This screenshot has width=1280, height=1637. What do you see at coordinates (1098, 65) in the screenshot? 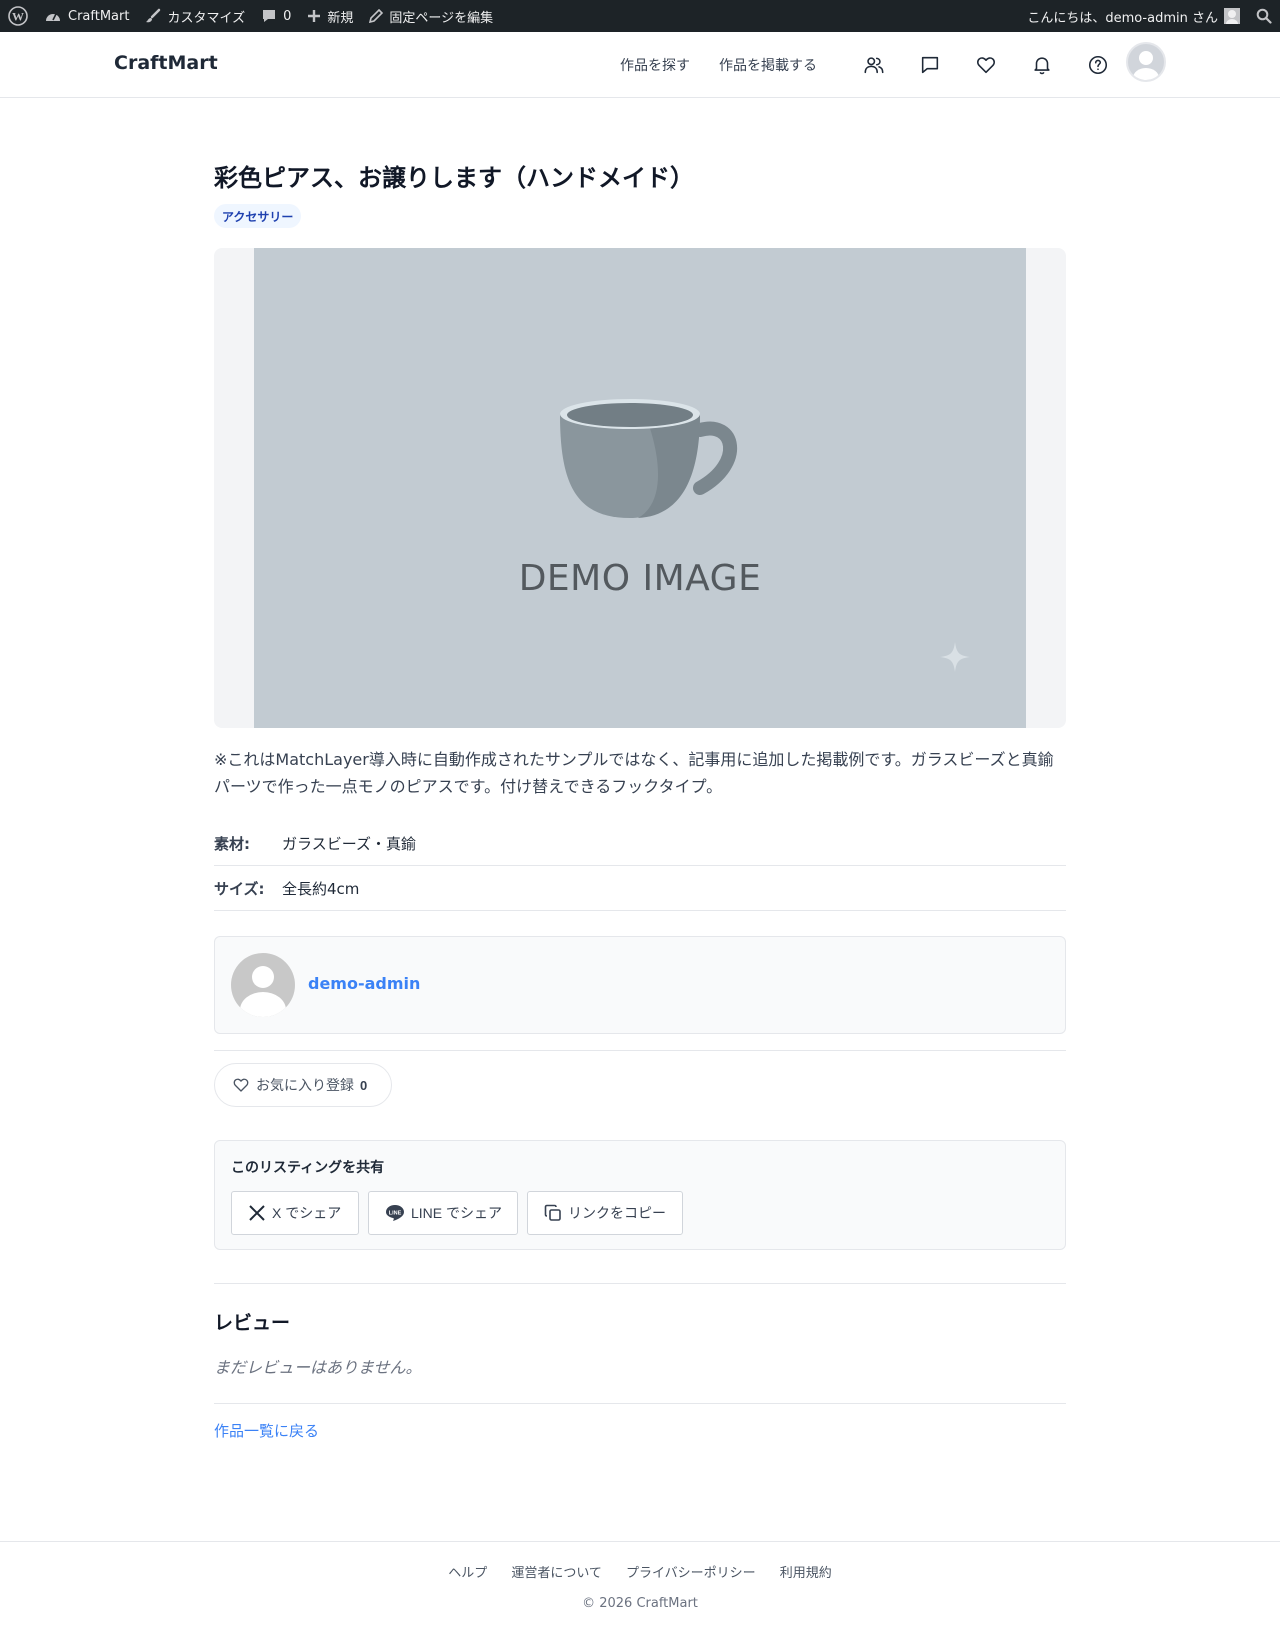
I see `help-icon` at bounding box center [1098, 65].